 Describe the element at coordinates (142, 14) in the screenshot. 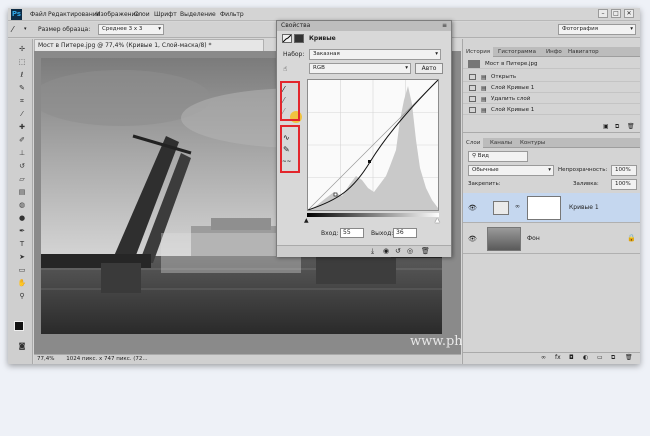

I see `menu-layers: Слои` at that location.